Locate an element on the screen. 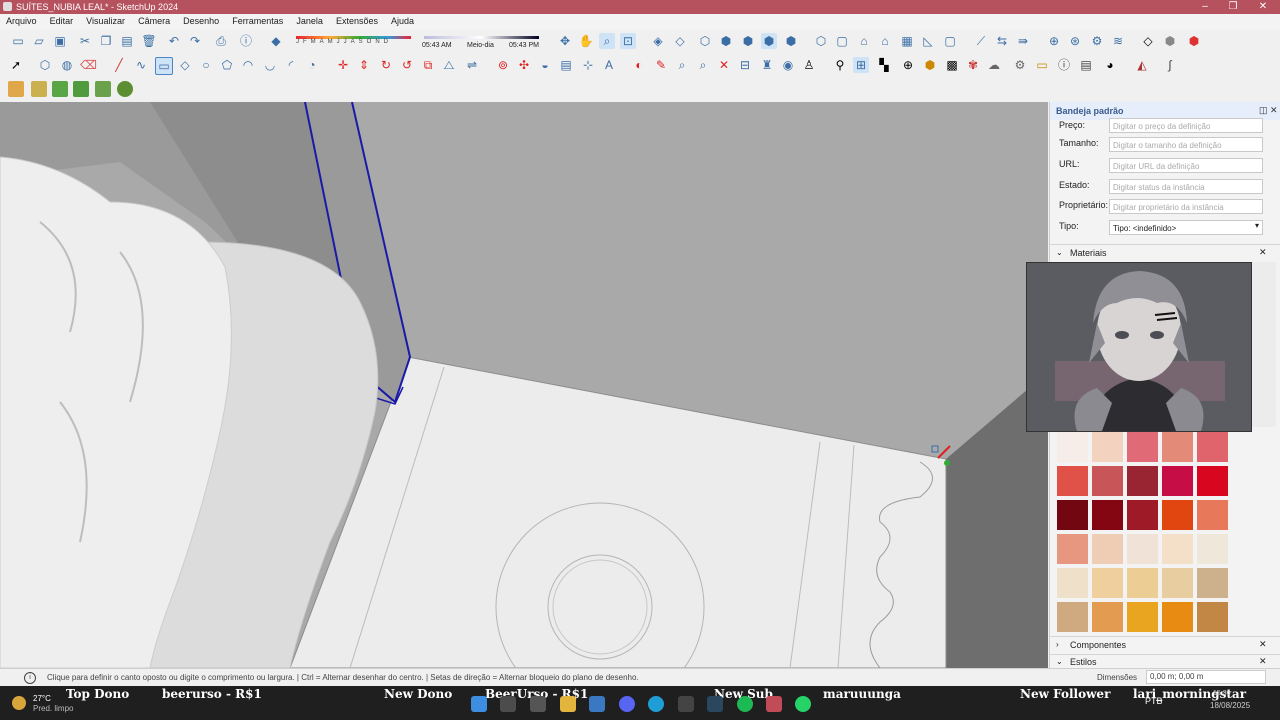 The width and height of the screenshot is (1280, 720). offset-icon: ⧍ is located at coordinates (449, 65).